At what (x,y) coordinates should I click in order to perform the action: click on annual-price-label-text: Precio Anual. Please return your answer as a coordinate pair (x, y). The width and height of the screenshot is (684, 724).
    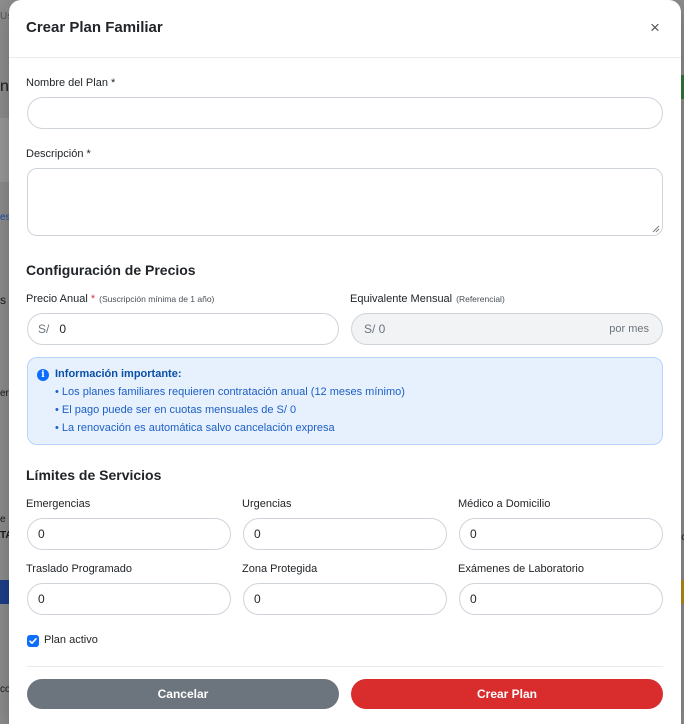
    Looking at the image, I should click on (57, 299).